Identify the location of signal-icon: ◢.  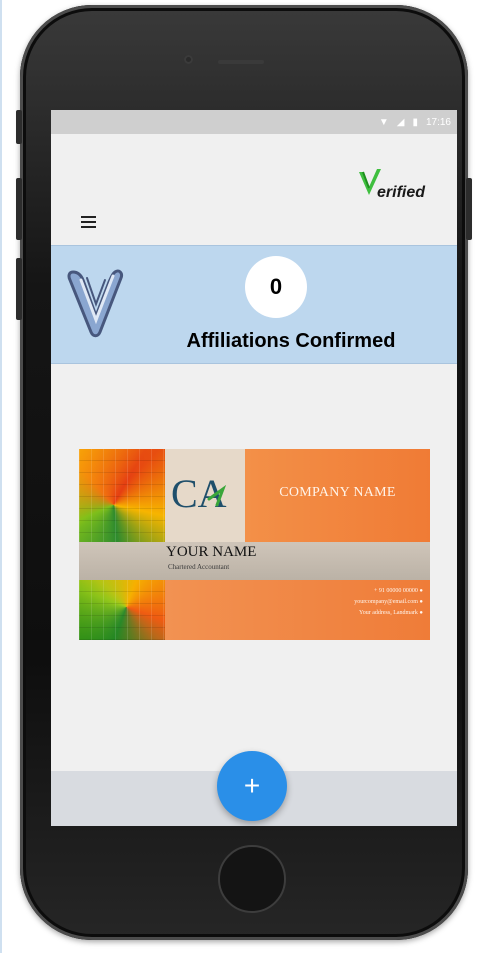
(400, 122).